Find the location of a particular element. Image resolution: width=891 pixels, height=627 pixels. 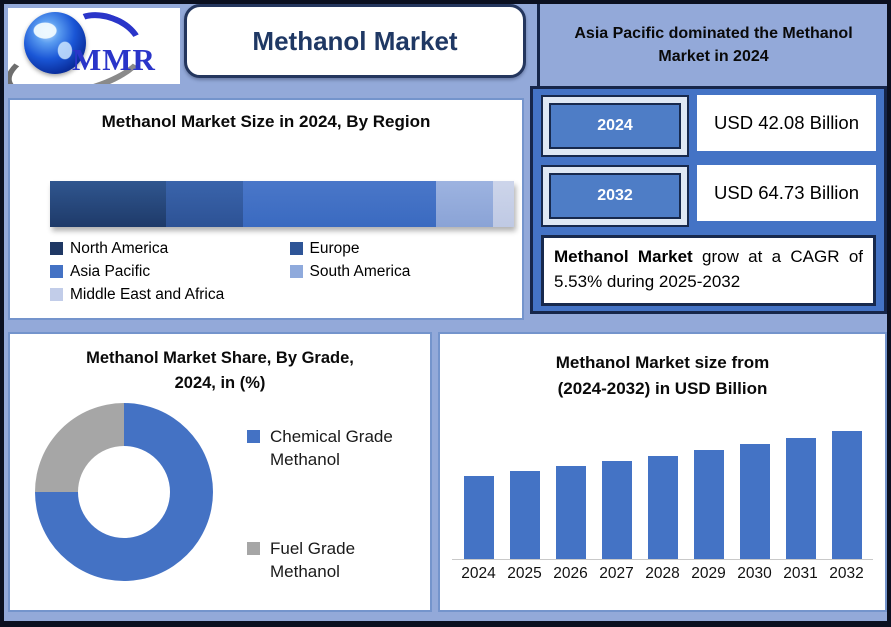

year-badge-frame: 2024 is located at coordinates (615, 126).